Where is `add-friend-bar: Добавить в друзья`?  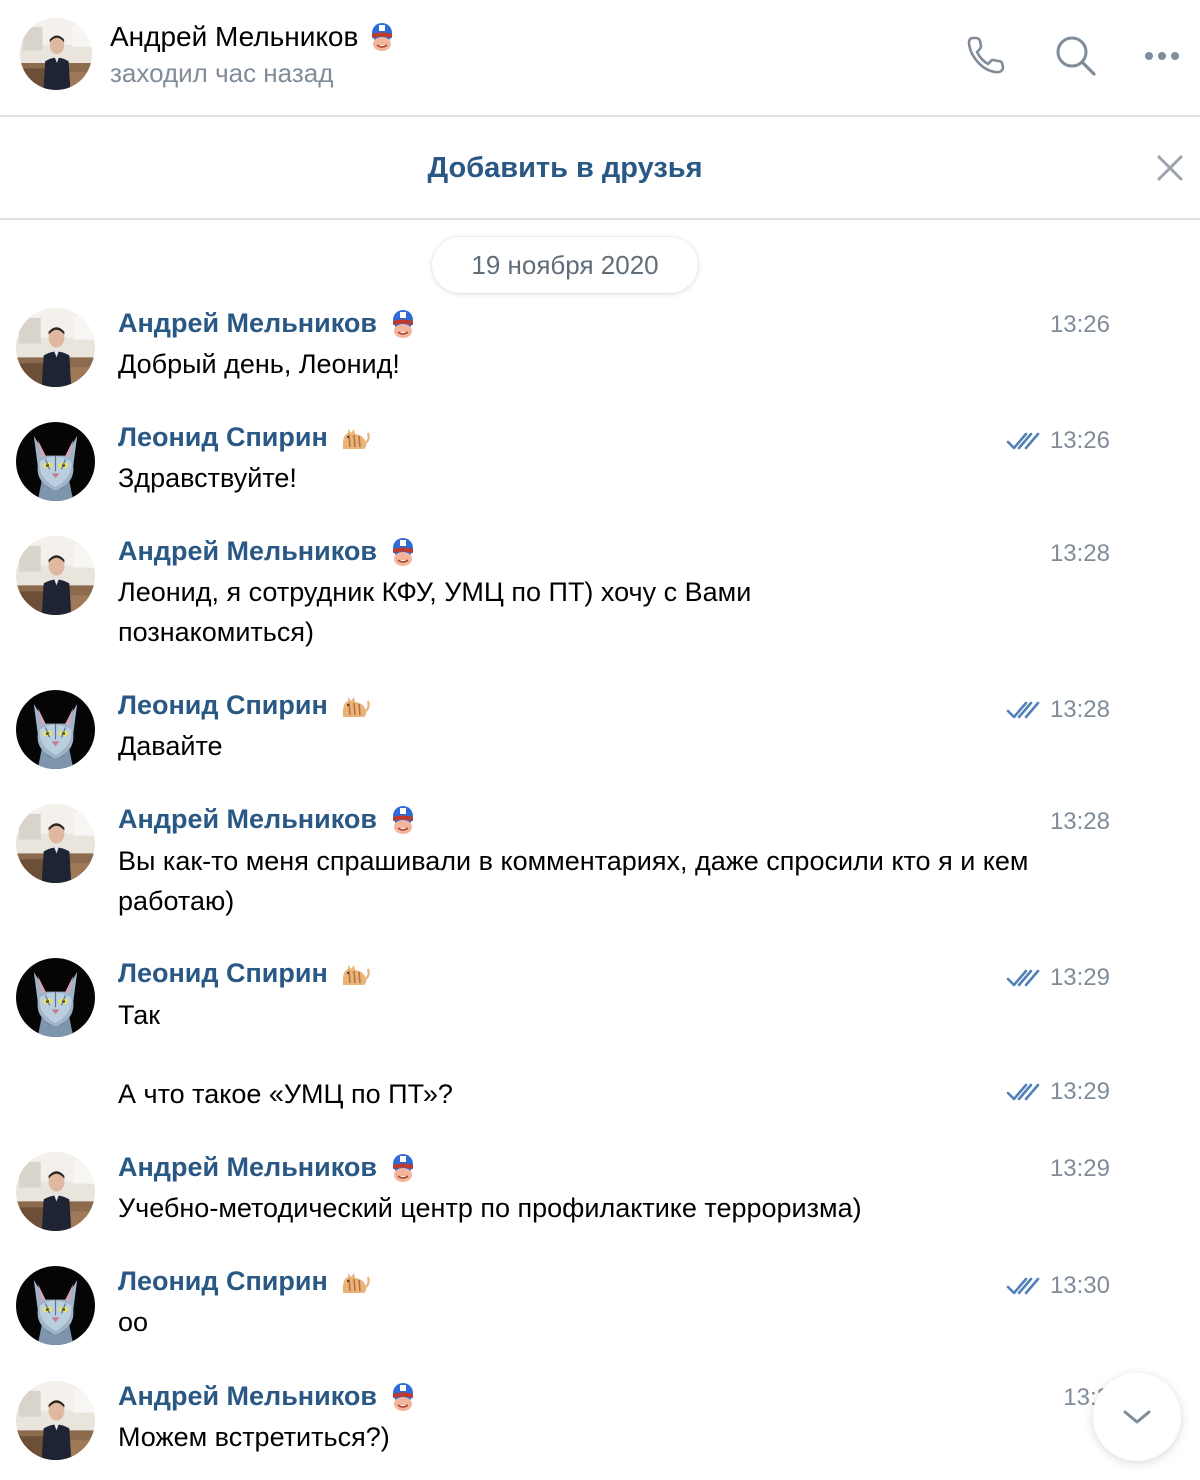 add-friend-bar: Добавить в друзья is located at coordinates (600, 169).